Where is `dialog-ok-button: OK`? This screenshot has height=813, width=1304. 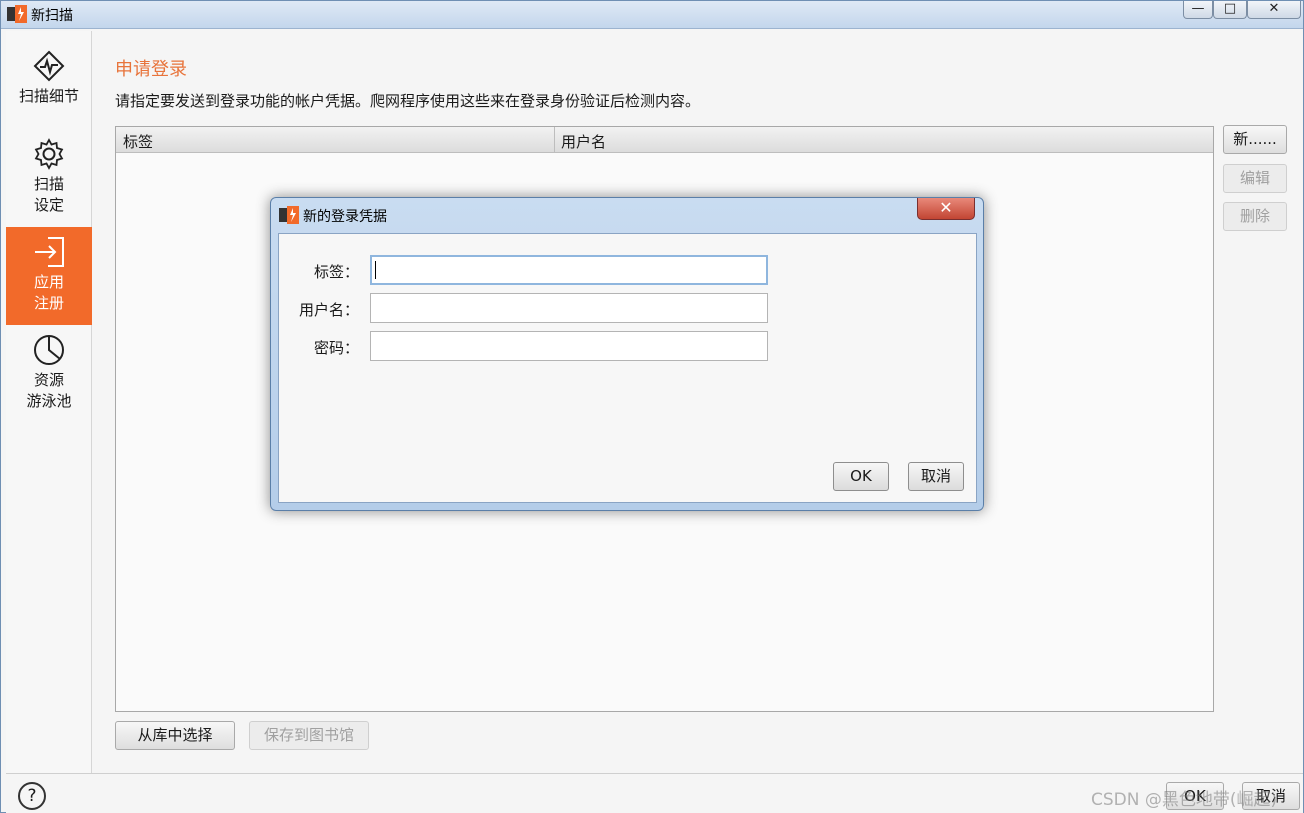 dialog-ok-button: OK is located at coordinates (861, 476).